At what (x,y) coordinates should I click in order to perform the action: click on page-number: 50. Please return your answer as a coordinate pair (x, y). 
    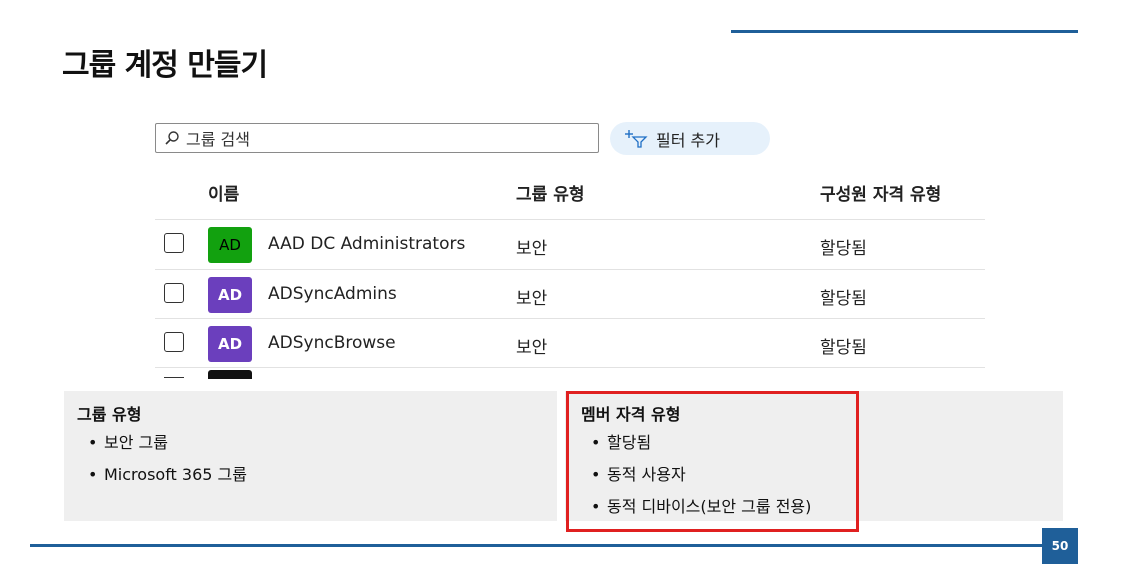
    Looking at the image, I should click on (1060, 546).